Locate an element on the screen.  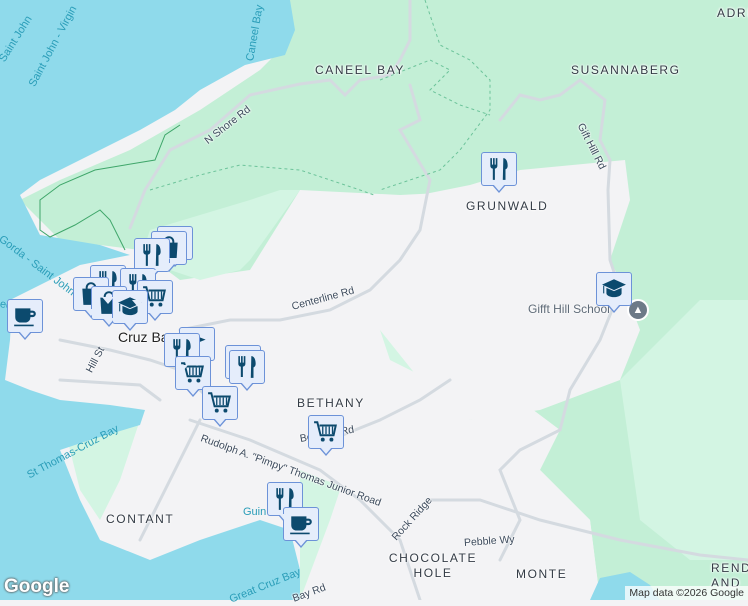
google-logo: Google is located at coordinates (36, 587).